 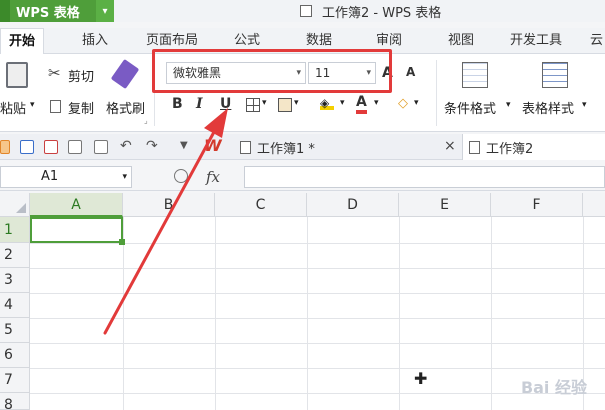 I want to click on doc-tab-workbook2: 工作簿2, so click(x=533, y=147).